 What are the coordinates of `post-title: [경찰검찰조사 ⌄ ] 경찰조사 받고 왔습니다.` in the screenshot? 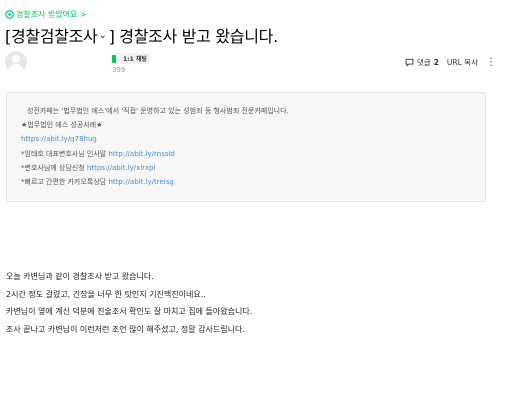 It's located at (141, 35).